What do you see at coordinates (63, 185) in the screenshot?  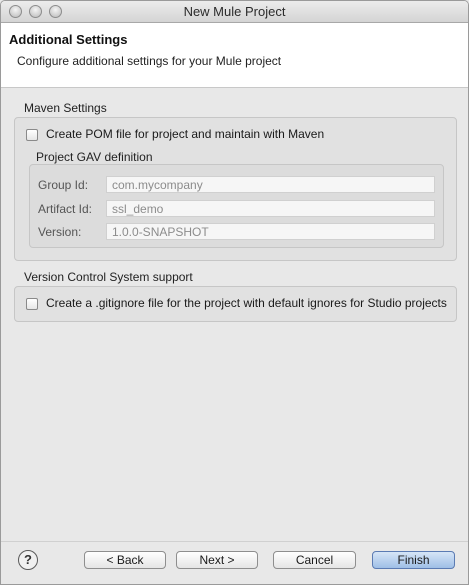 I see `group-id-label: Group Id:` at bounding box center [63, 185].